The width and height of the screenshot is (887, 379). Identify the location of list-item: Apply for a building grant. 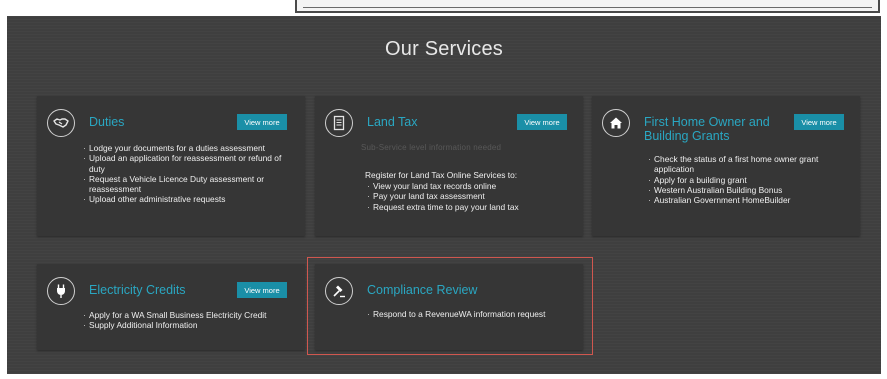
(753, 180).